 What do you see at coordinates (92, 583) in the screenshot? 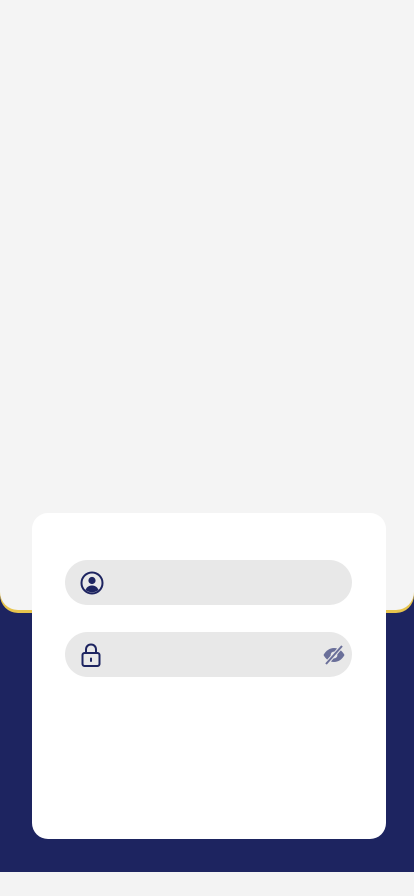
I see `user-circle-icon` at bounding box center [92, 583].